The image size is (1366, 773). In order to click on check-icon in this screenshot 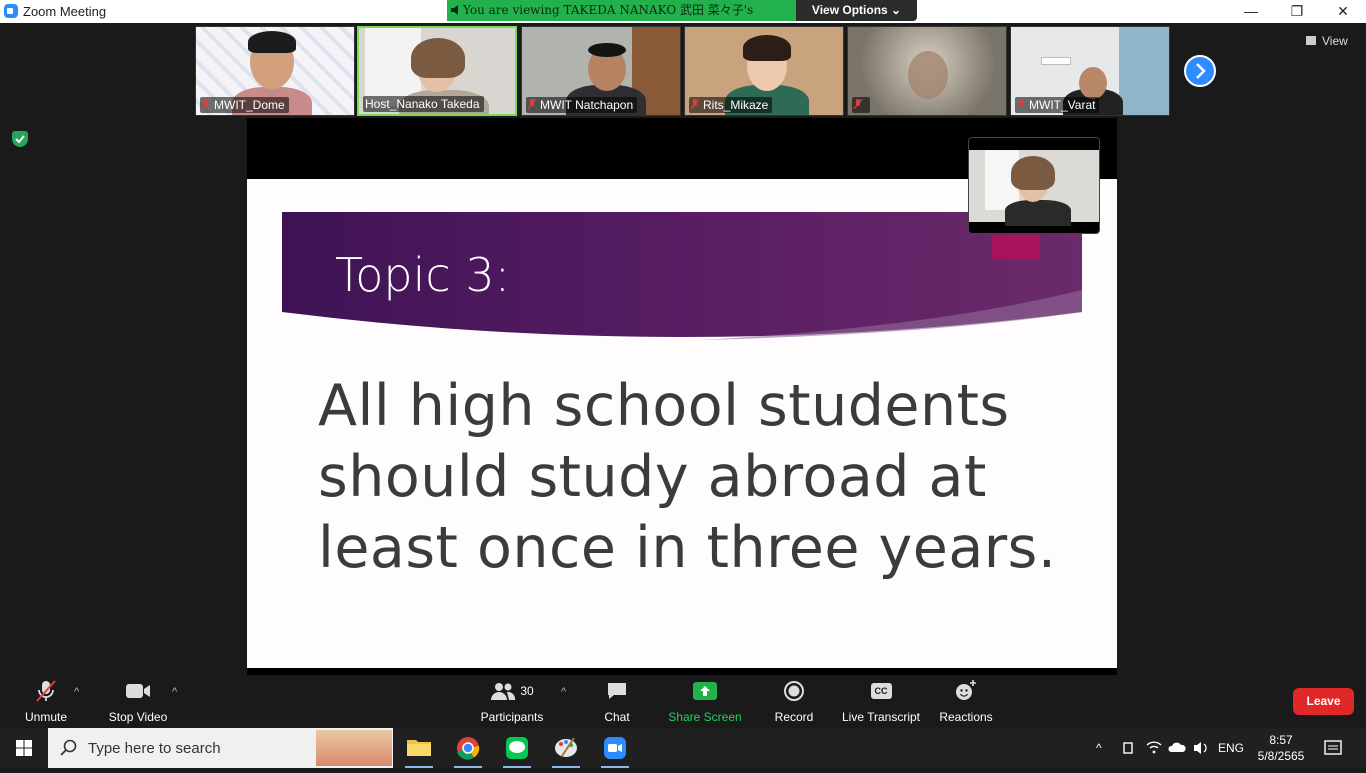, I will do `click(20, 139)`.